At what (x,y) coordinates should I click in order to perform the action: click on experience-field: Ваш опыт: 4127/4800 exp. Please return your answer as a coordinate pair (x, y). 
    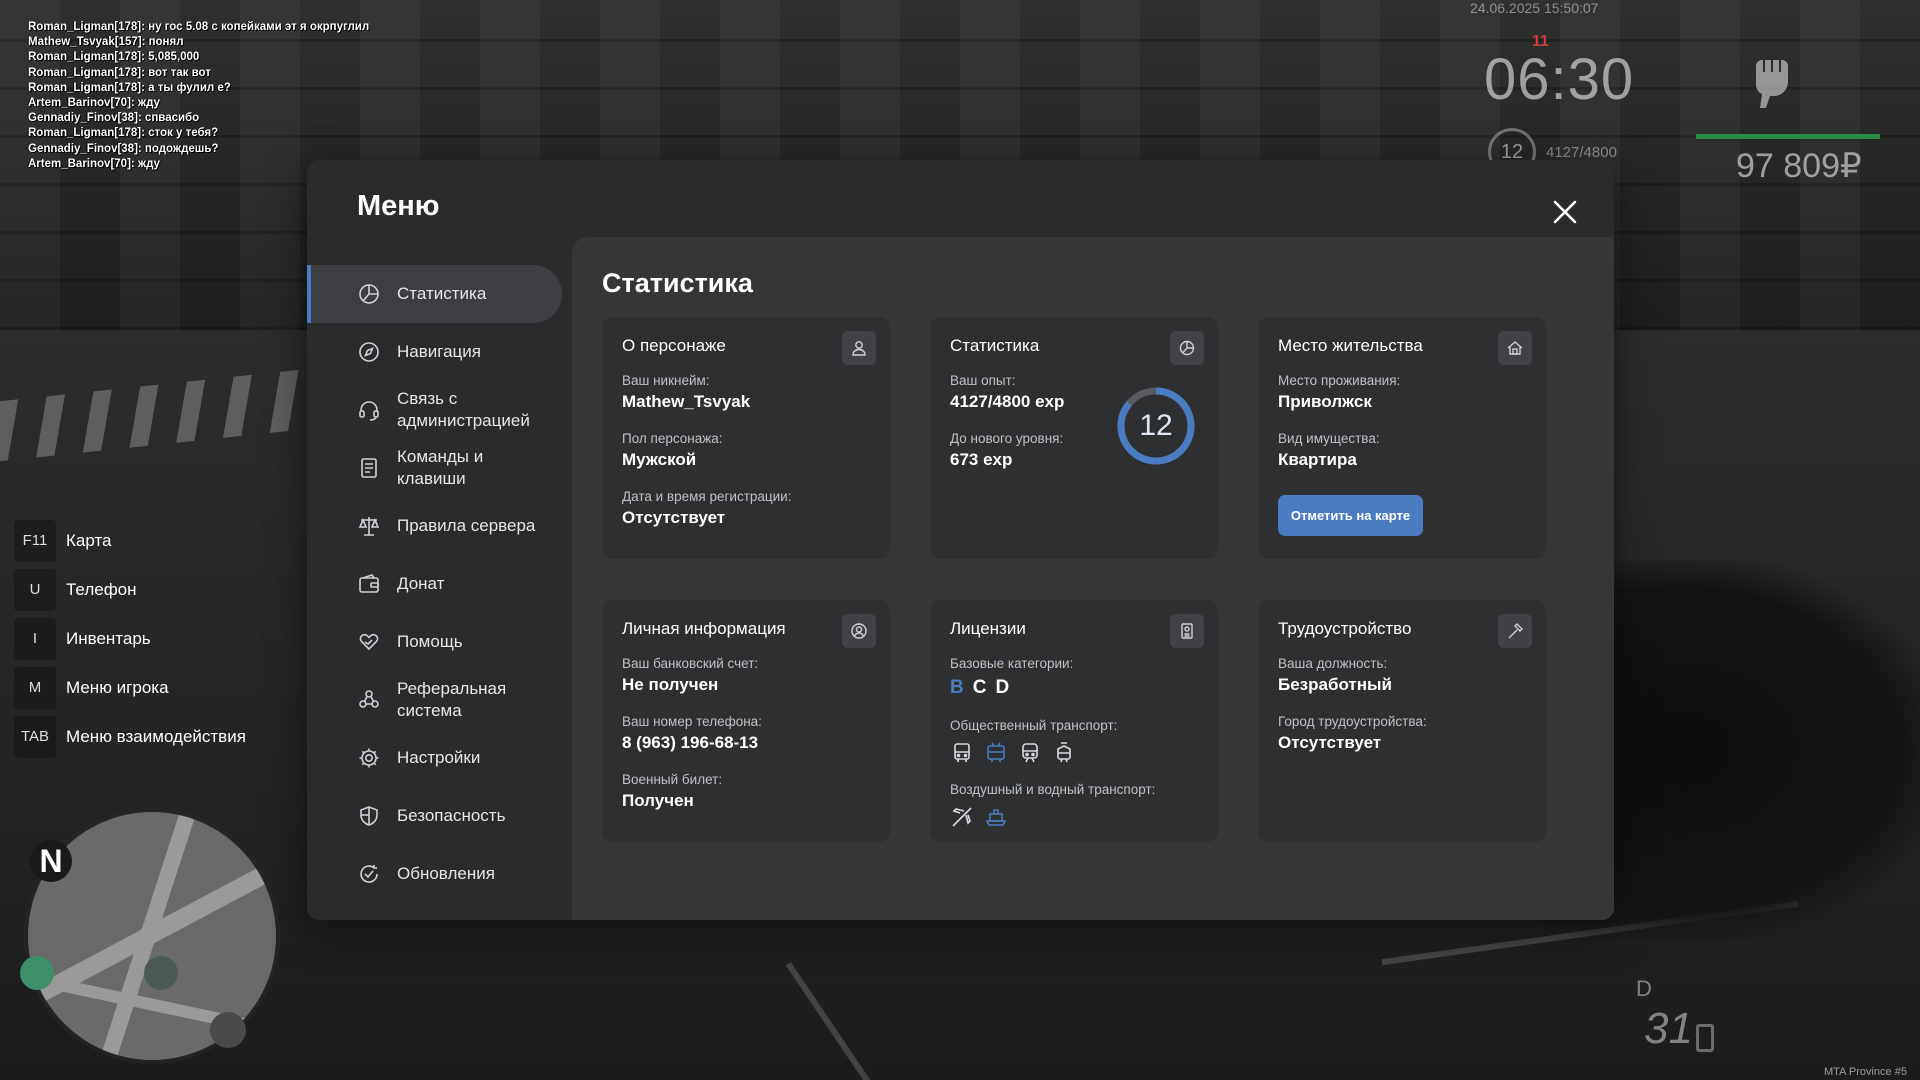
    Looking at the image, I should click on (1007, 392).